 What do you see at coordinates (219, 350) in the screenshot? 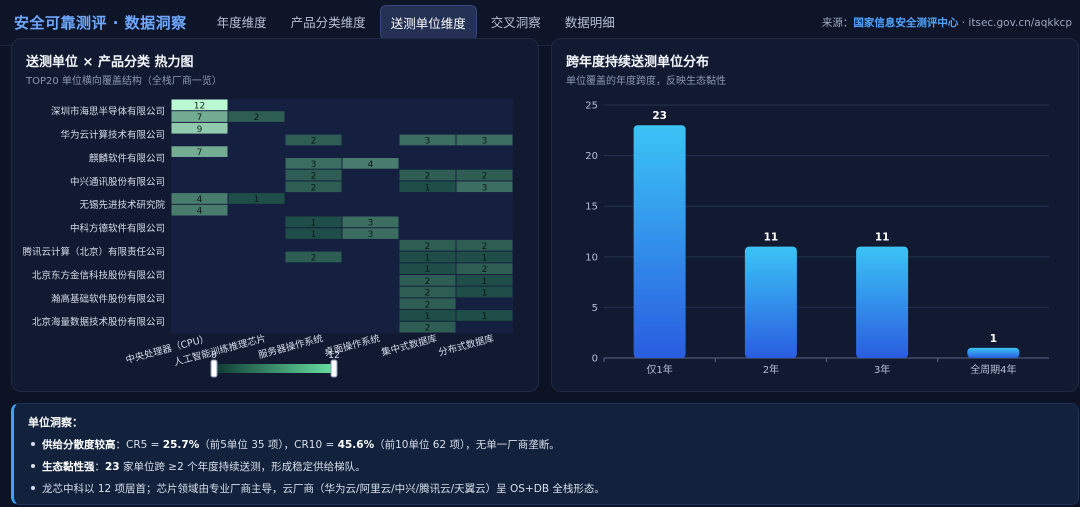
I see `heatmap-column-label: 人工智能训练推理芯片` at bounding box center [219, 350].